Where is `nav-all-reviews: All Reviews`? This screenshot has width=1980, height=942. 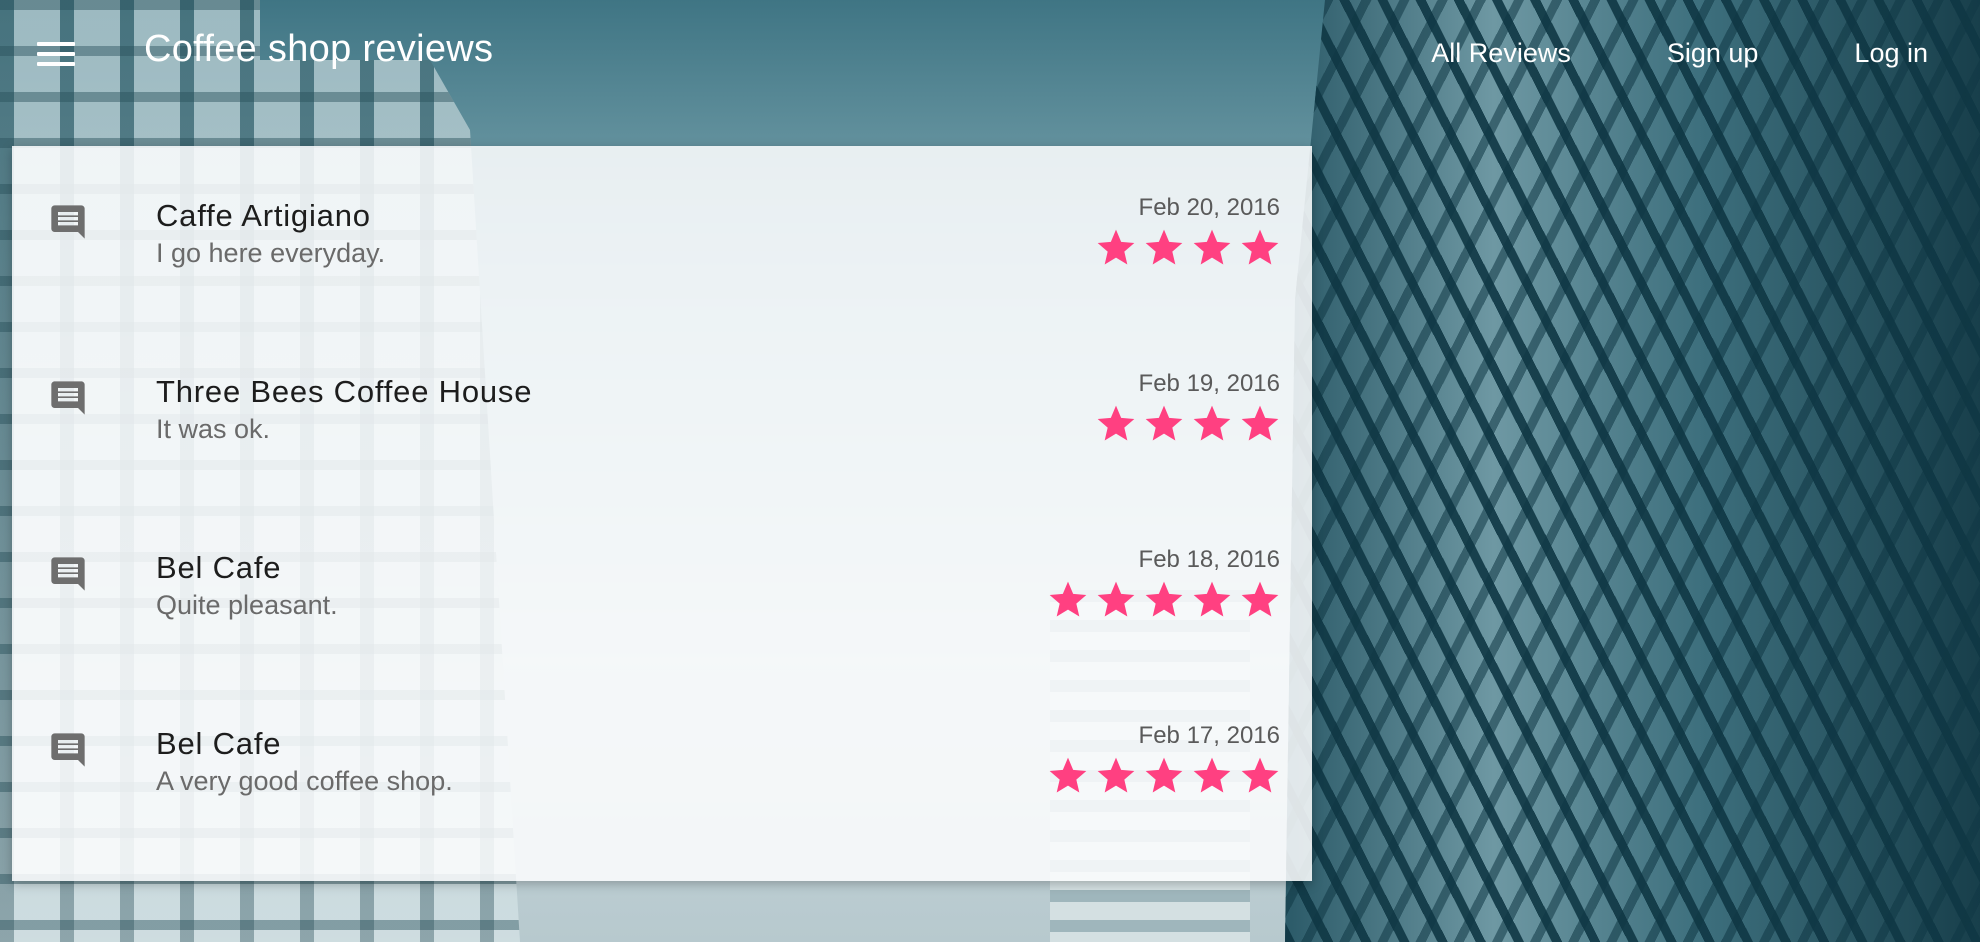 nav-all-reviews: All Reviews is located at coordinates (1501, 53).